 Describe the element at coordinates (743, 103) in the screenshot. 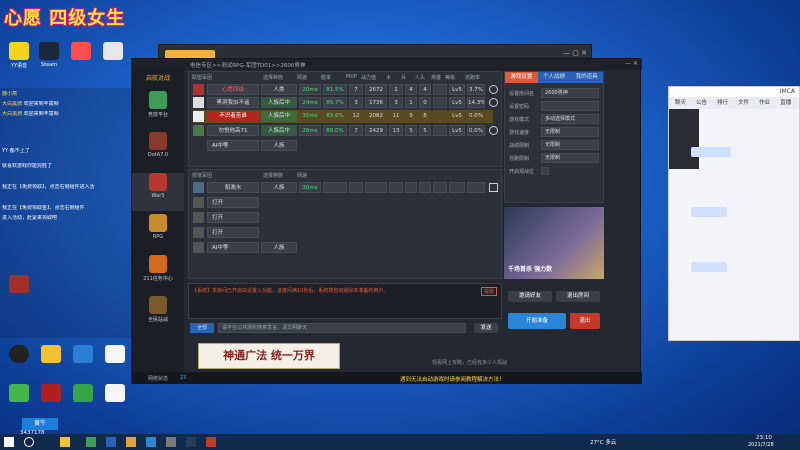

I see `tab-file: 文件` at that location.